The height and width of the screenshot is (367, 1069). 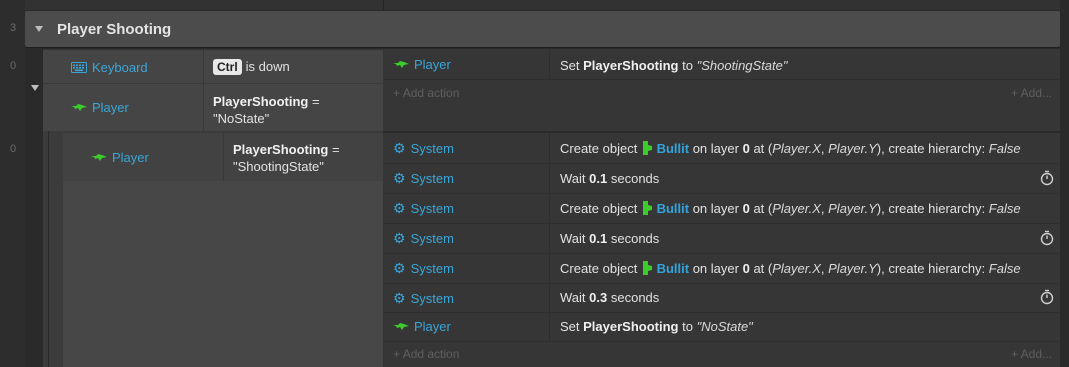 I want to click on condition-text: PlayerShooting = "ShootingState", so click(x=286, y=158).